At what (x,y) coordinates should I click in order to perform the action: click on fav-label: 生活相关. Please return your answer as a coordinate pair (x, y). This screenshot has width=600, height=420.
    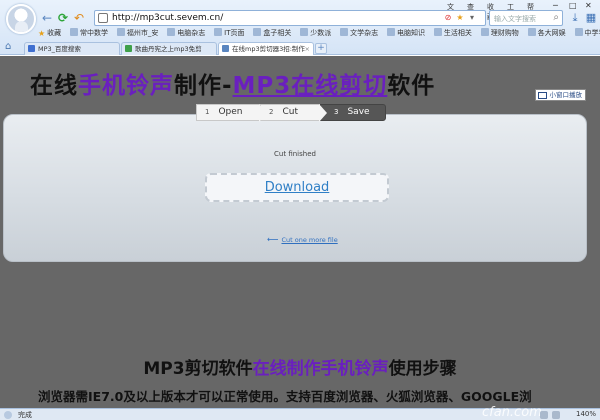
    Looking at the image, I should click on (457, 33).